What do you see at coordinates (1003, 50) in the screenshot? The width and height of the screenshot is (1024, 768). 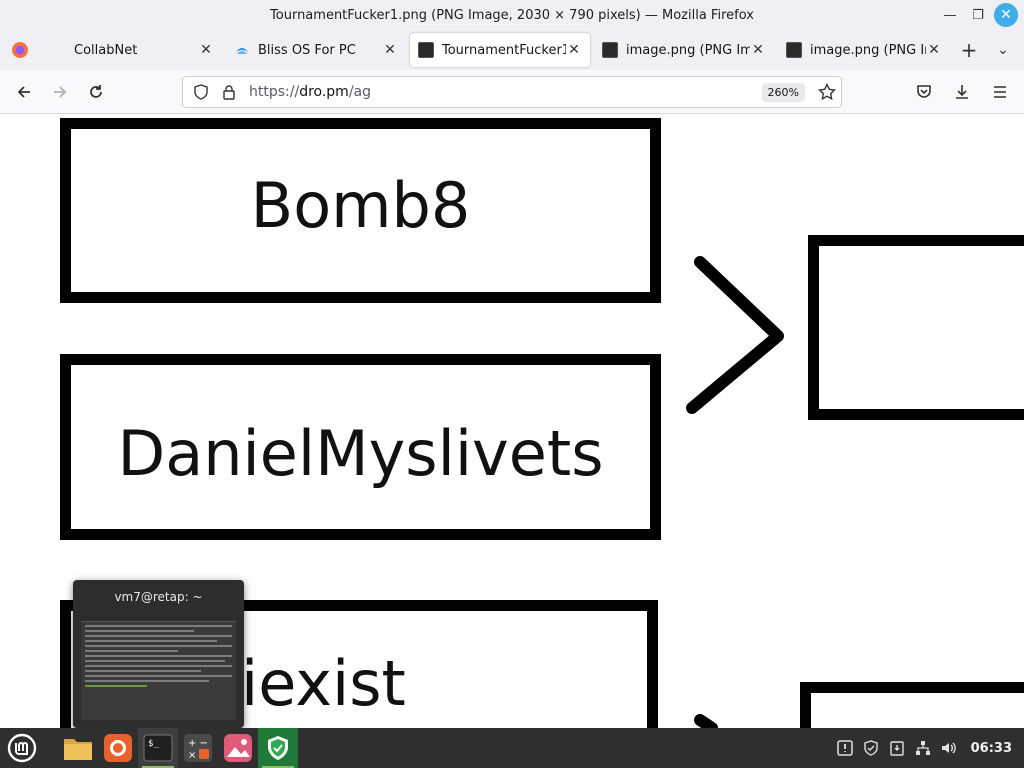 I see `list-all-tabs-button: ⌄` at bounding box center [1003, 50].